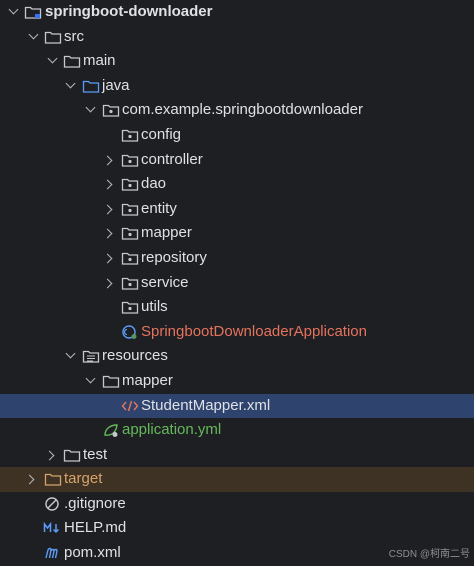 The image size is (474, 566). Describe the element at coordinates (83, 479) in the screenshot. I see `tree-node-label: target` at that location.